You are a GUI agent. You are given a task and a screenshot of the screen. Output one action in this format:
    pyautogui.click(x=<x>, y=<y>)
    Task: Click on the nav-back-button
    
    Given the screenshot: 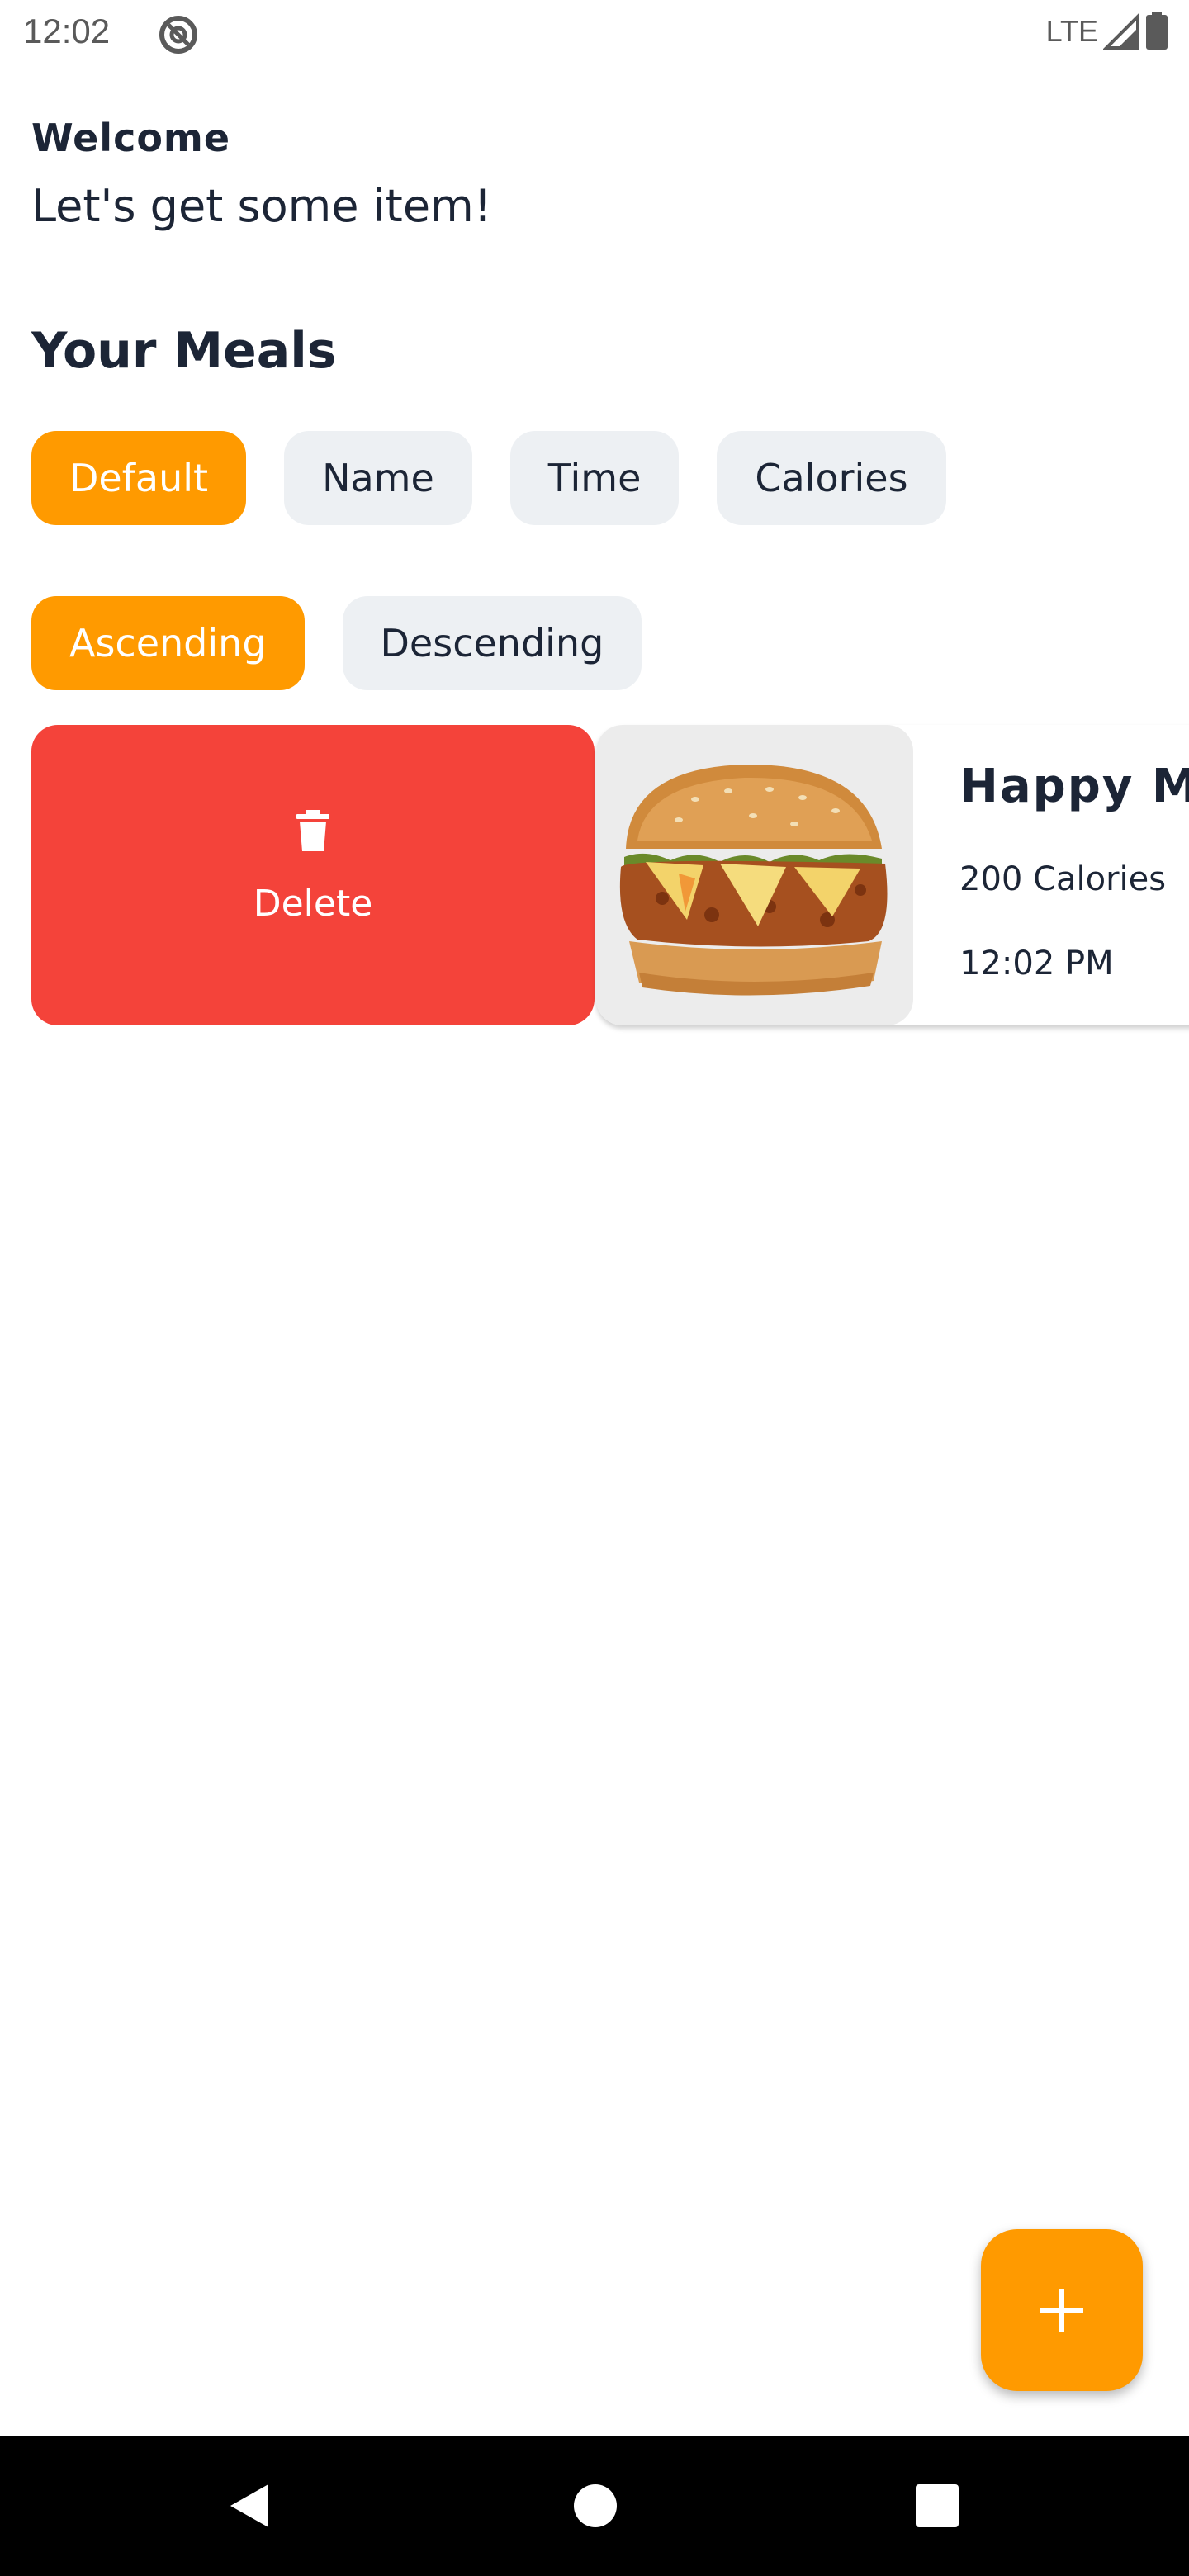 What is the action you would take?
    pyautogui.click(x=248, y=2506)
    